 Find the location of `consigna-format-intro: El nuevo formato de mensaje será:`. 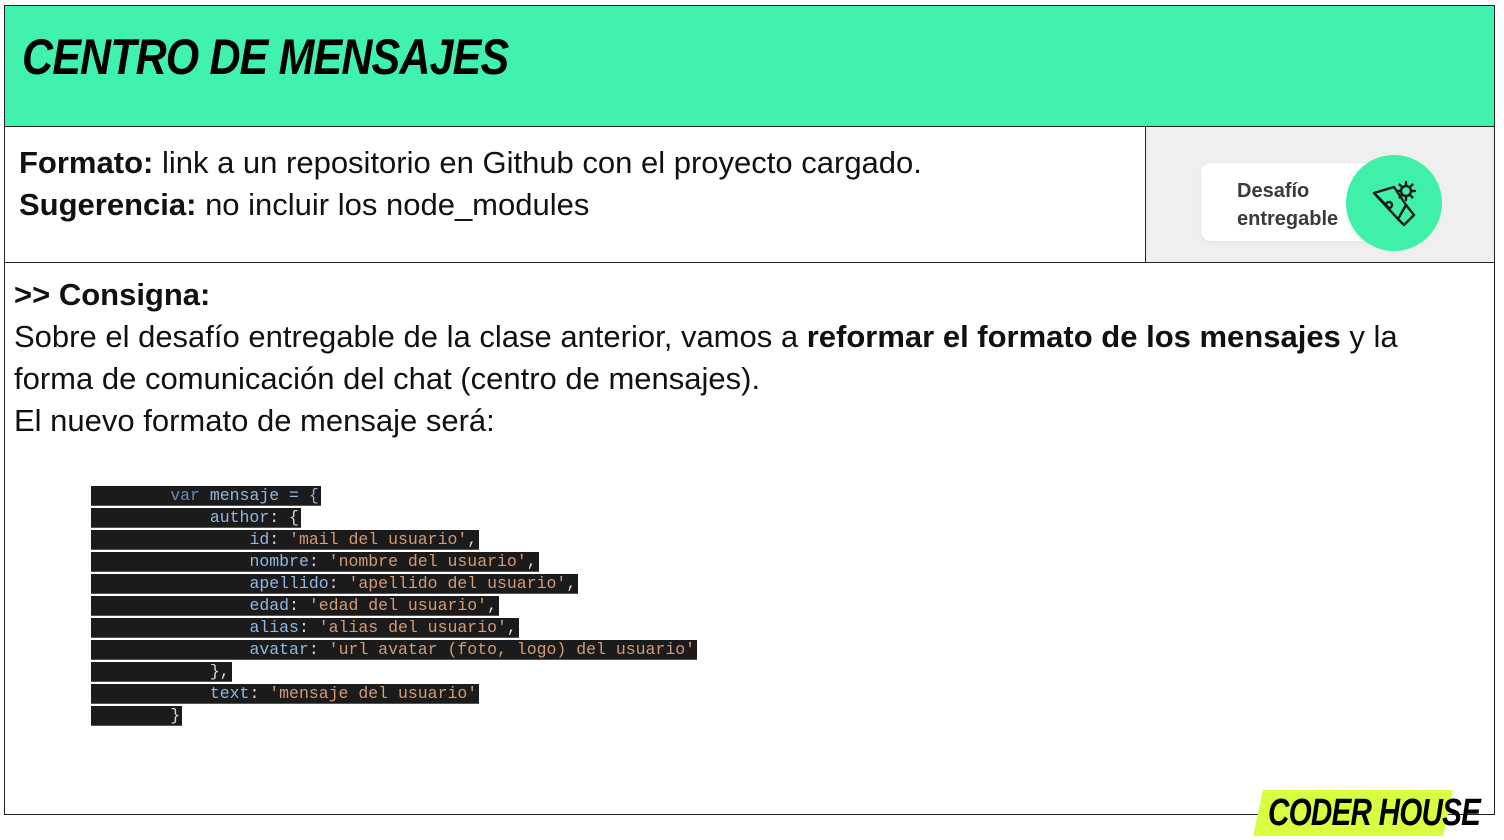

consigna-format-intro: El nuevo formato de mensaje será: is located at coordinates (254, 420).